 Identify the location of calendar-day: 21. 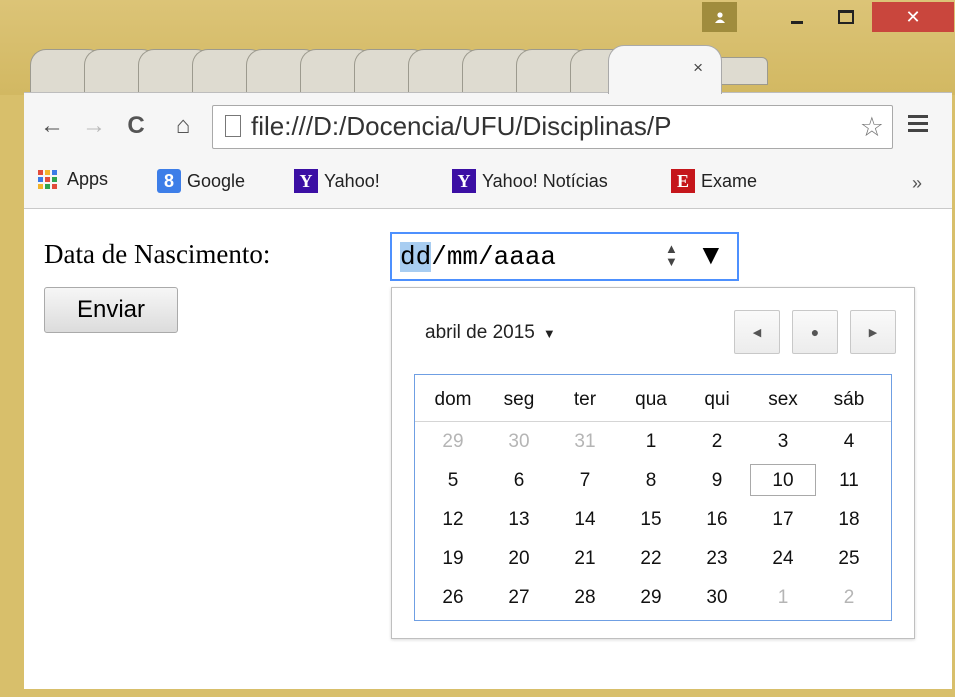
(585, 559).